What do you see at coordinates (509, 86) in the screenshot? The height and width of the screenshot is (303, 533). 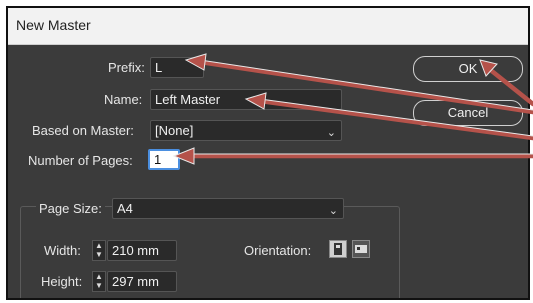 I see `arrow-to-ok` at bounding box center [509, 86].